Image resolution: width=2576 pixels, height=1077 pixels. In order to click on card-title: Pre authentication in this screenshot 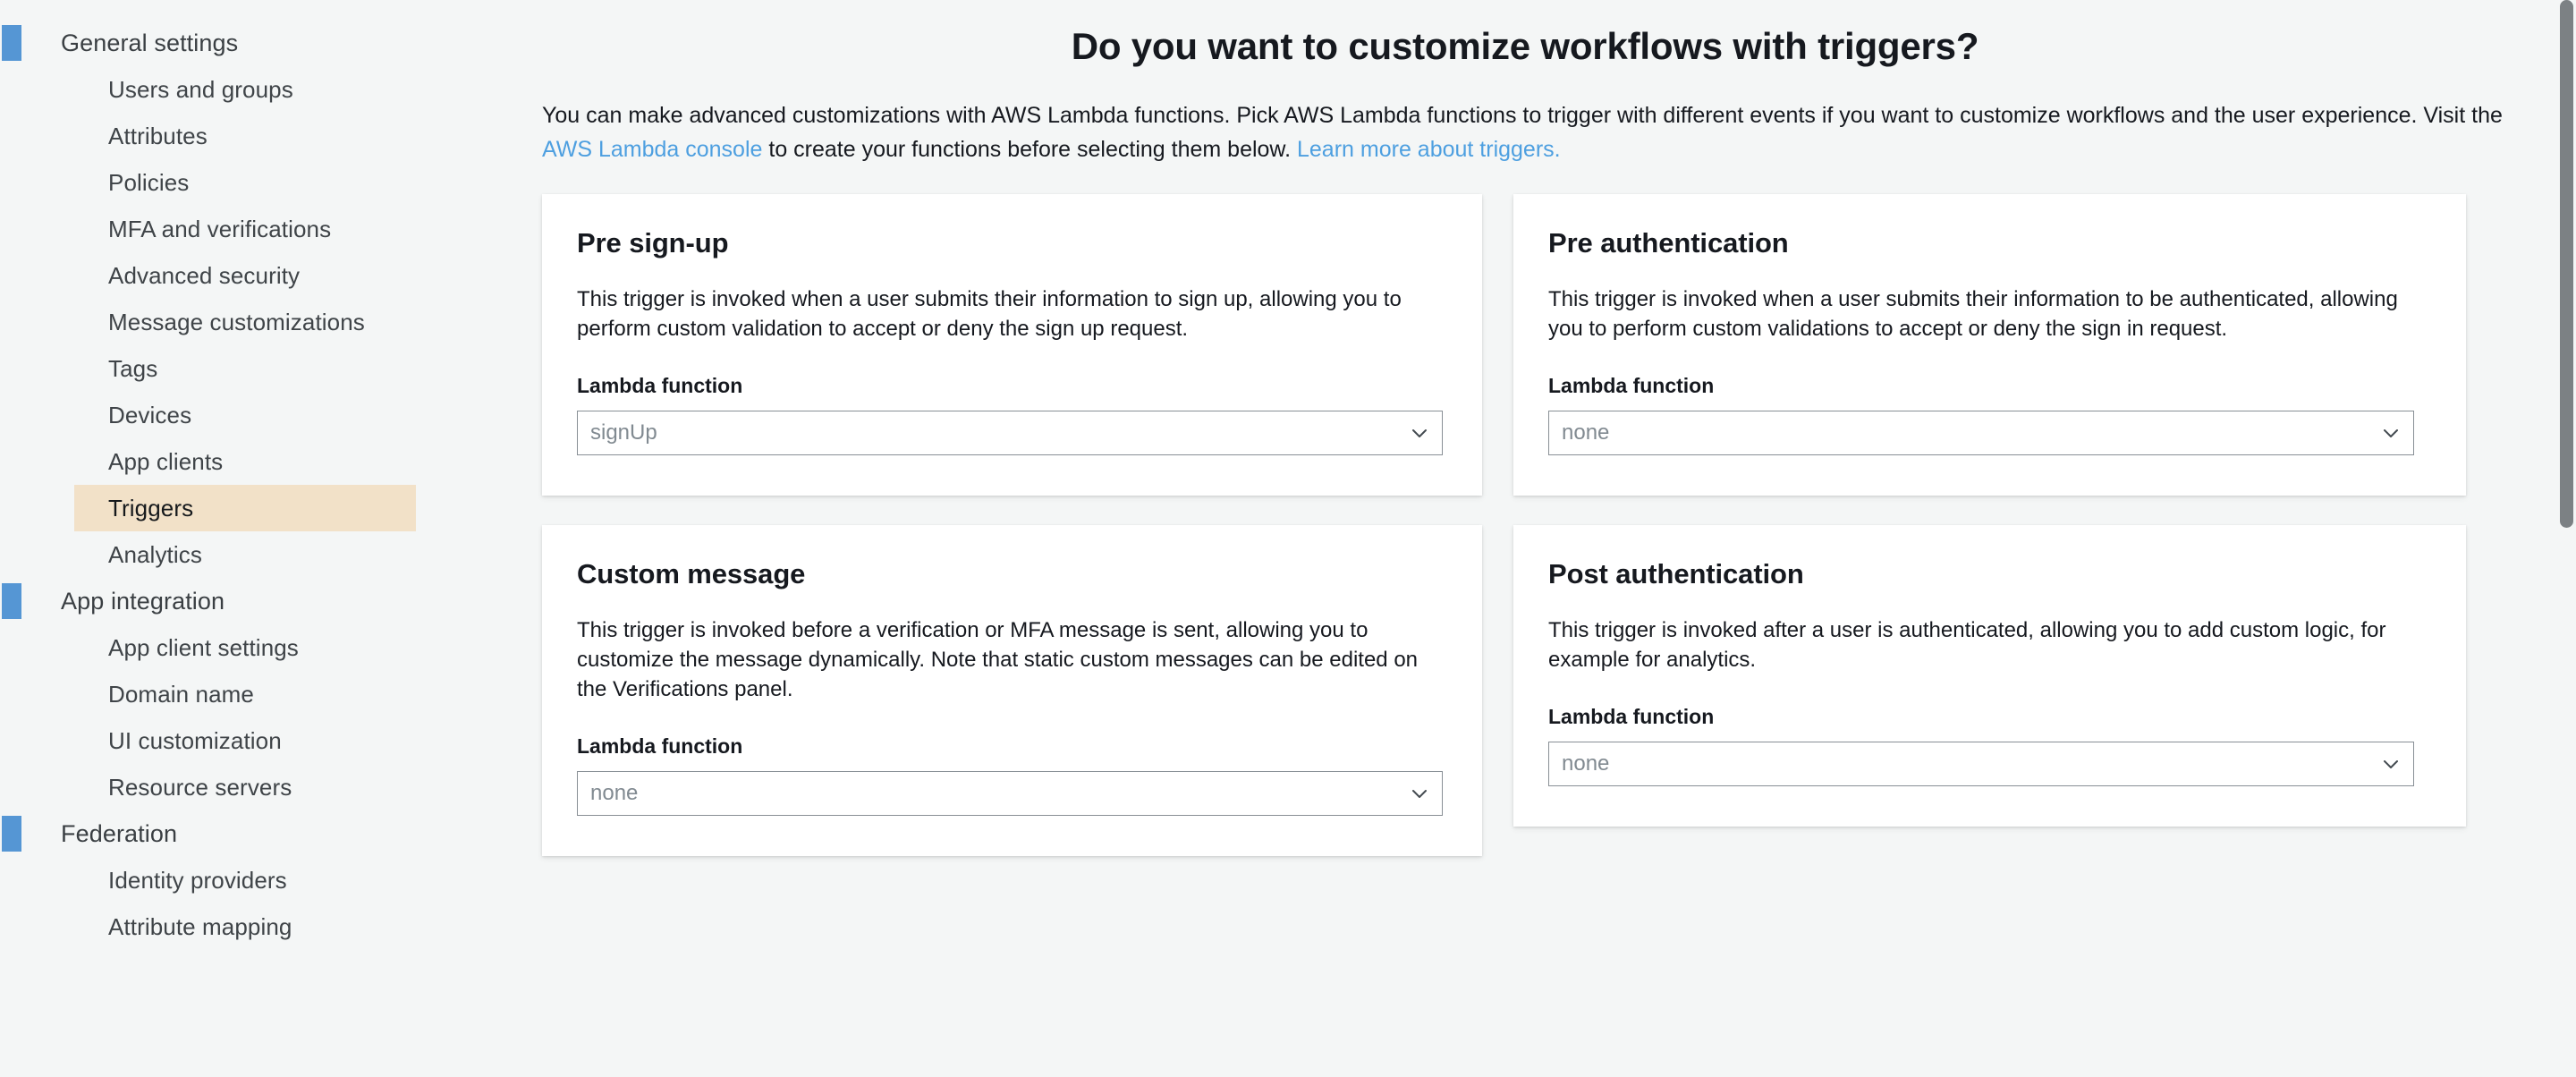, I will do `click(1668, 243)`.